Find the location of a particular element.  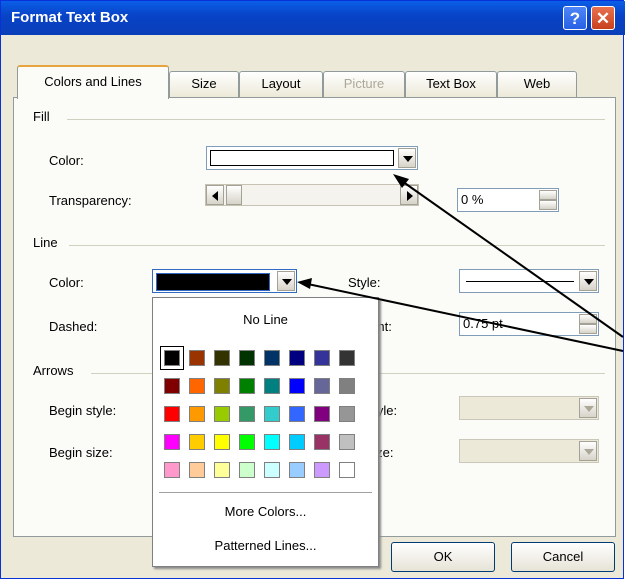

arrows-group-label: Arrows is located at coordinates (53, 370).